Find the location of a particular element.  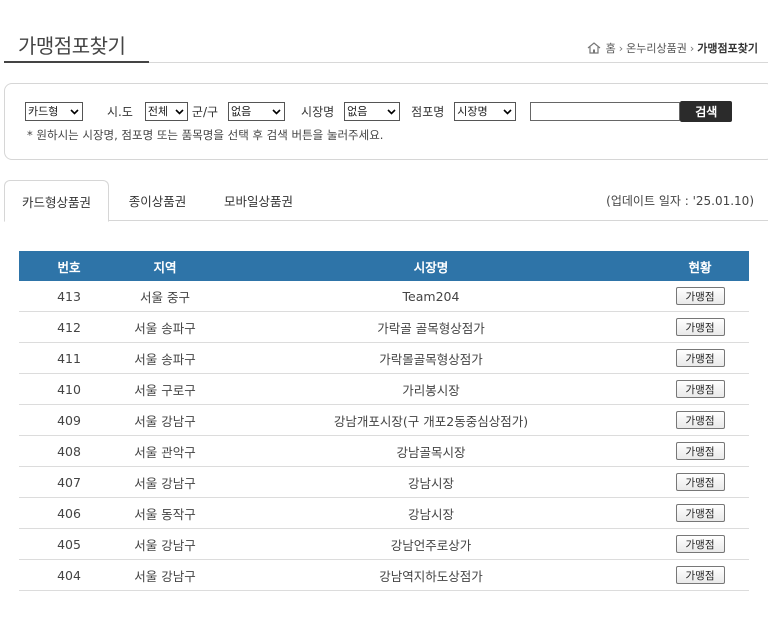

header-status: 현황 is located at coordinates (700, 267).